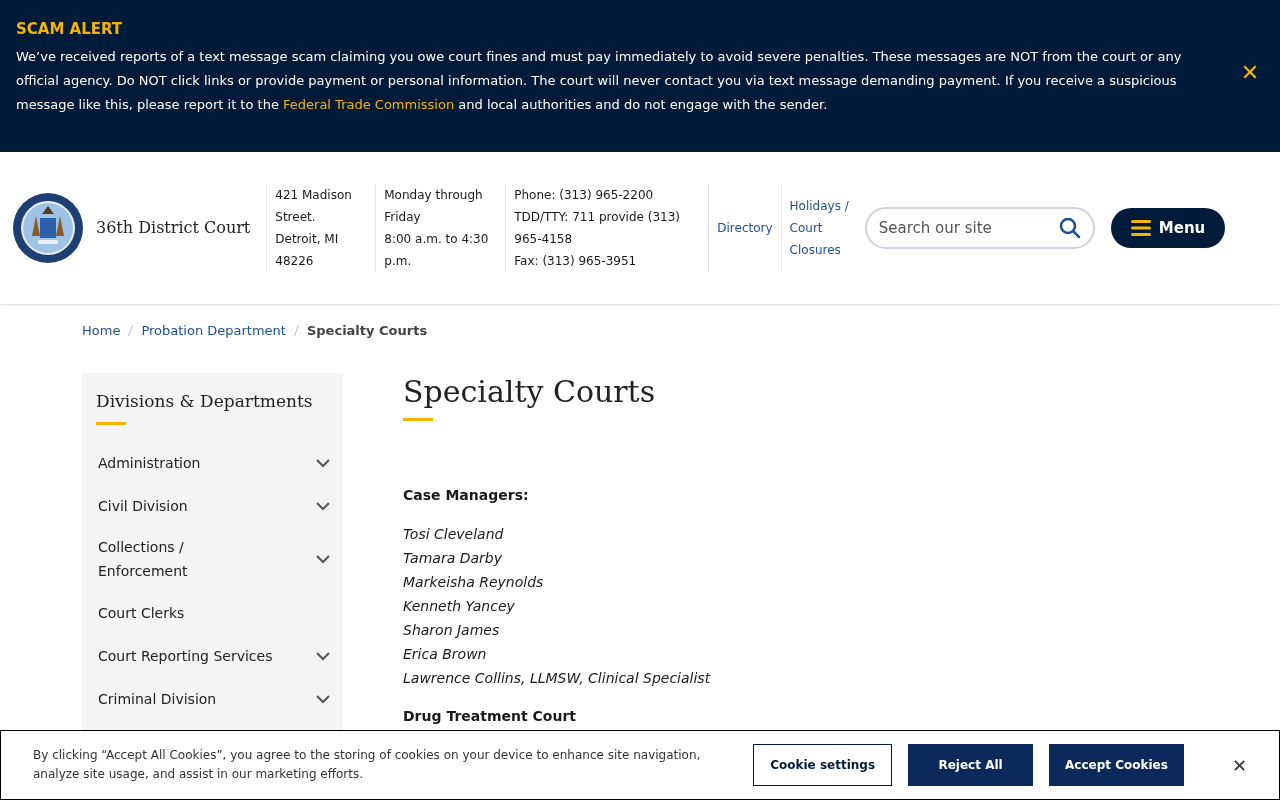 Image resolution: width=1280 pixels, height=800 pixels. Describe the element at coordinates (70, 29) in the screenshot. I see `alert-title: SCAM ALERT` at that location.